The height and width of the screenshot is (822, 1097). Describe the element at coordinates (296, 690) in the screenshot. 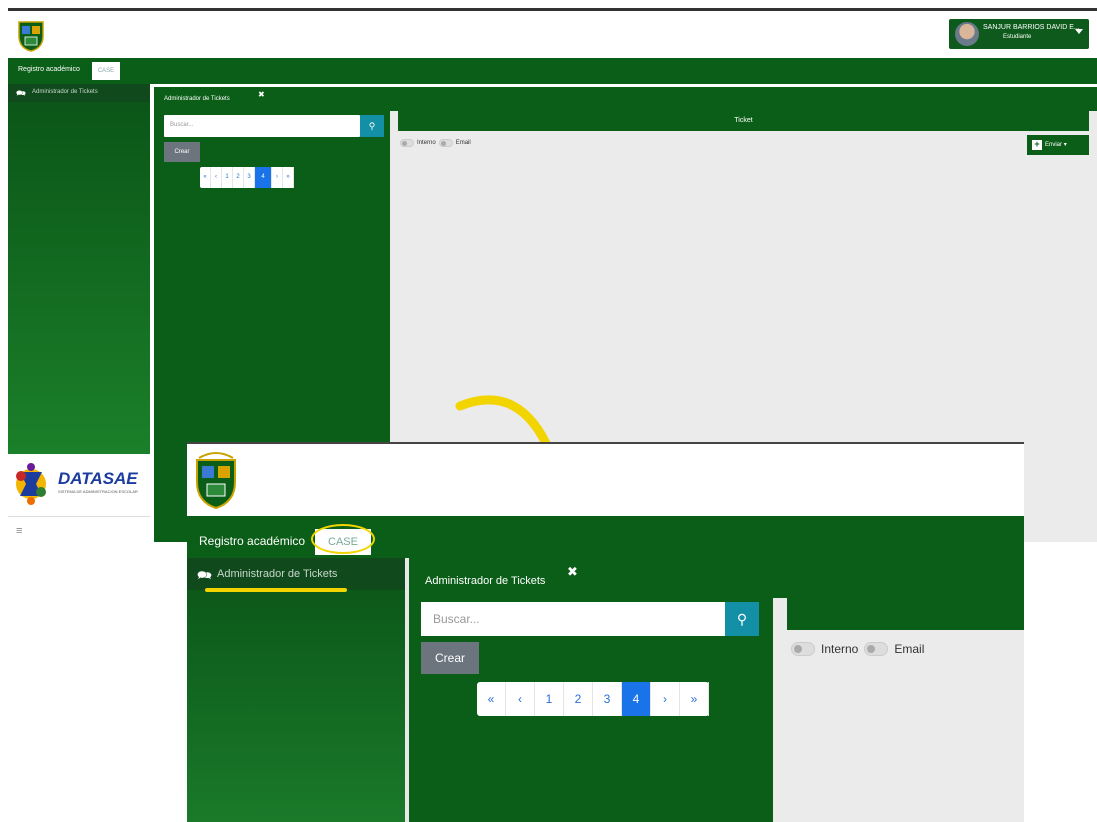

I see `sidebar: 🗪 Administrador de Tickets` at that location.